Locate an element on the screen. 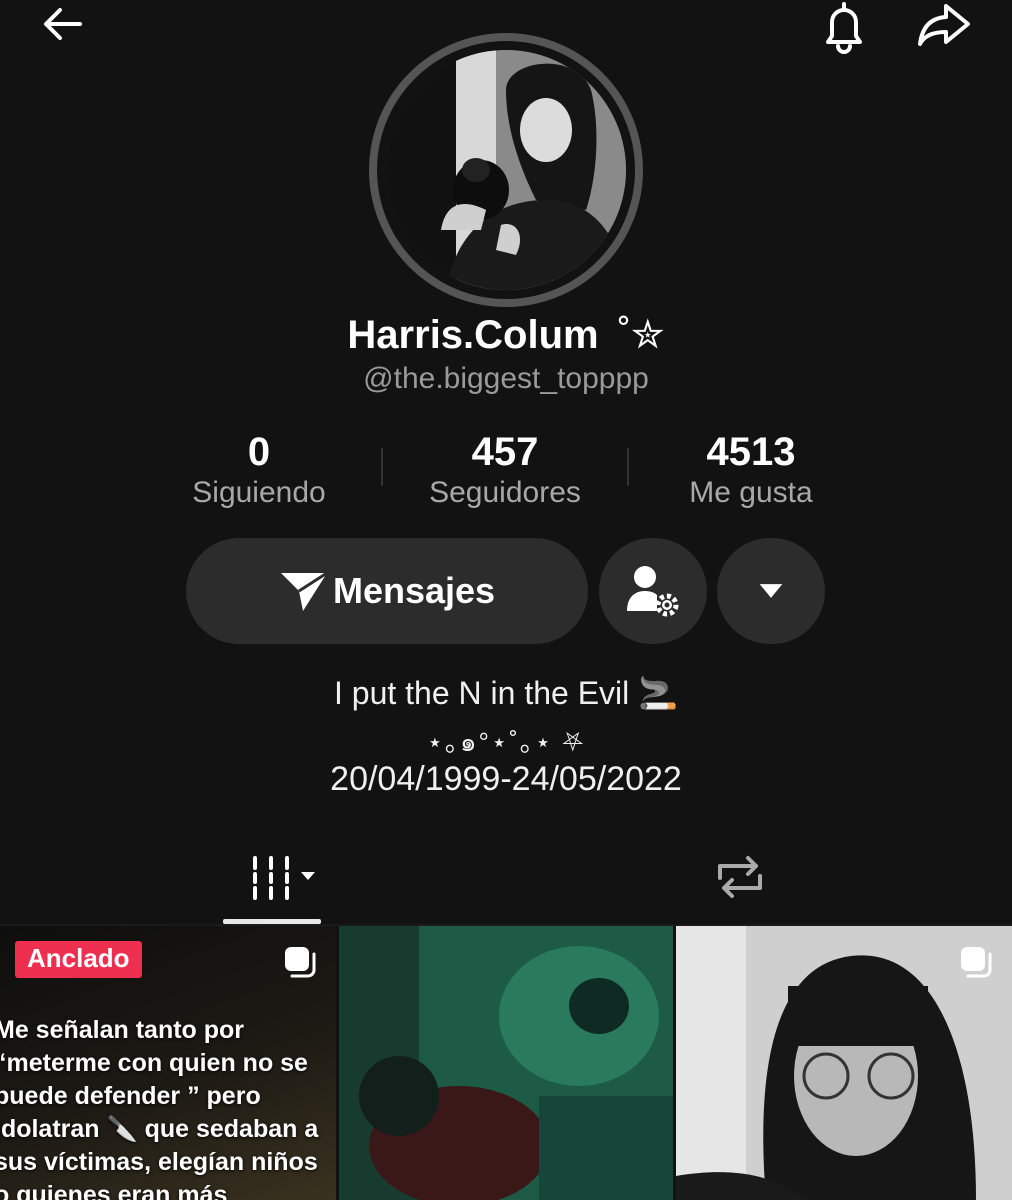 The height and width of the screenshot is (1200, 1012). pinned-badge: Anclado is located at coordinates (78, 959).